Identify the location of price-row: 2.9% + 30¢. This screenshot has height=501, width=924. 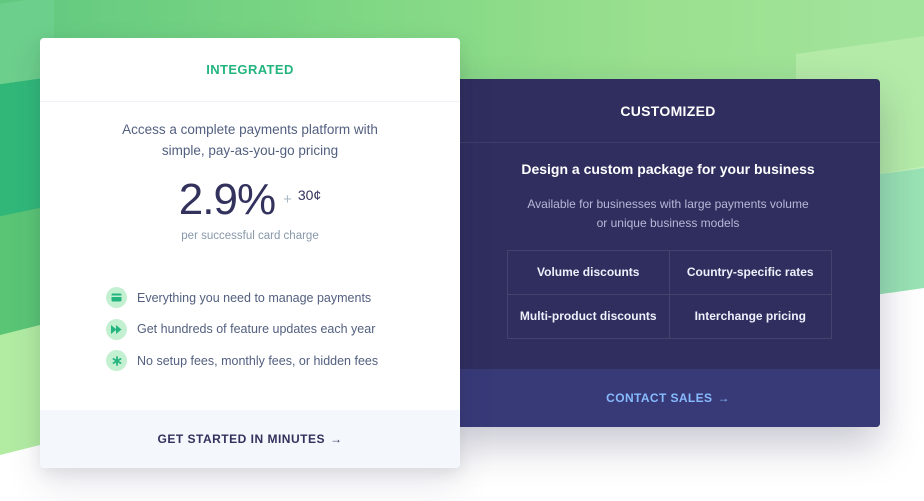
(250, 200).